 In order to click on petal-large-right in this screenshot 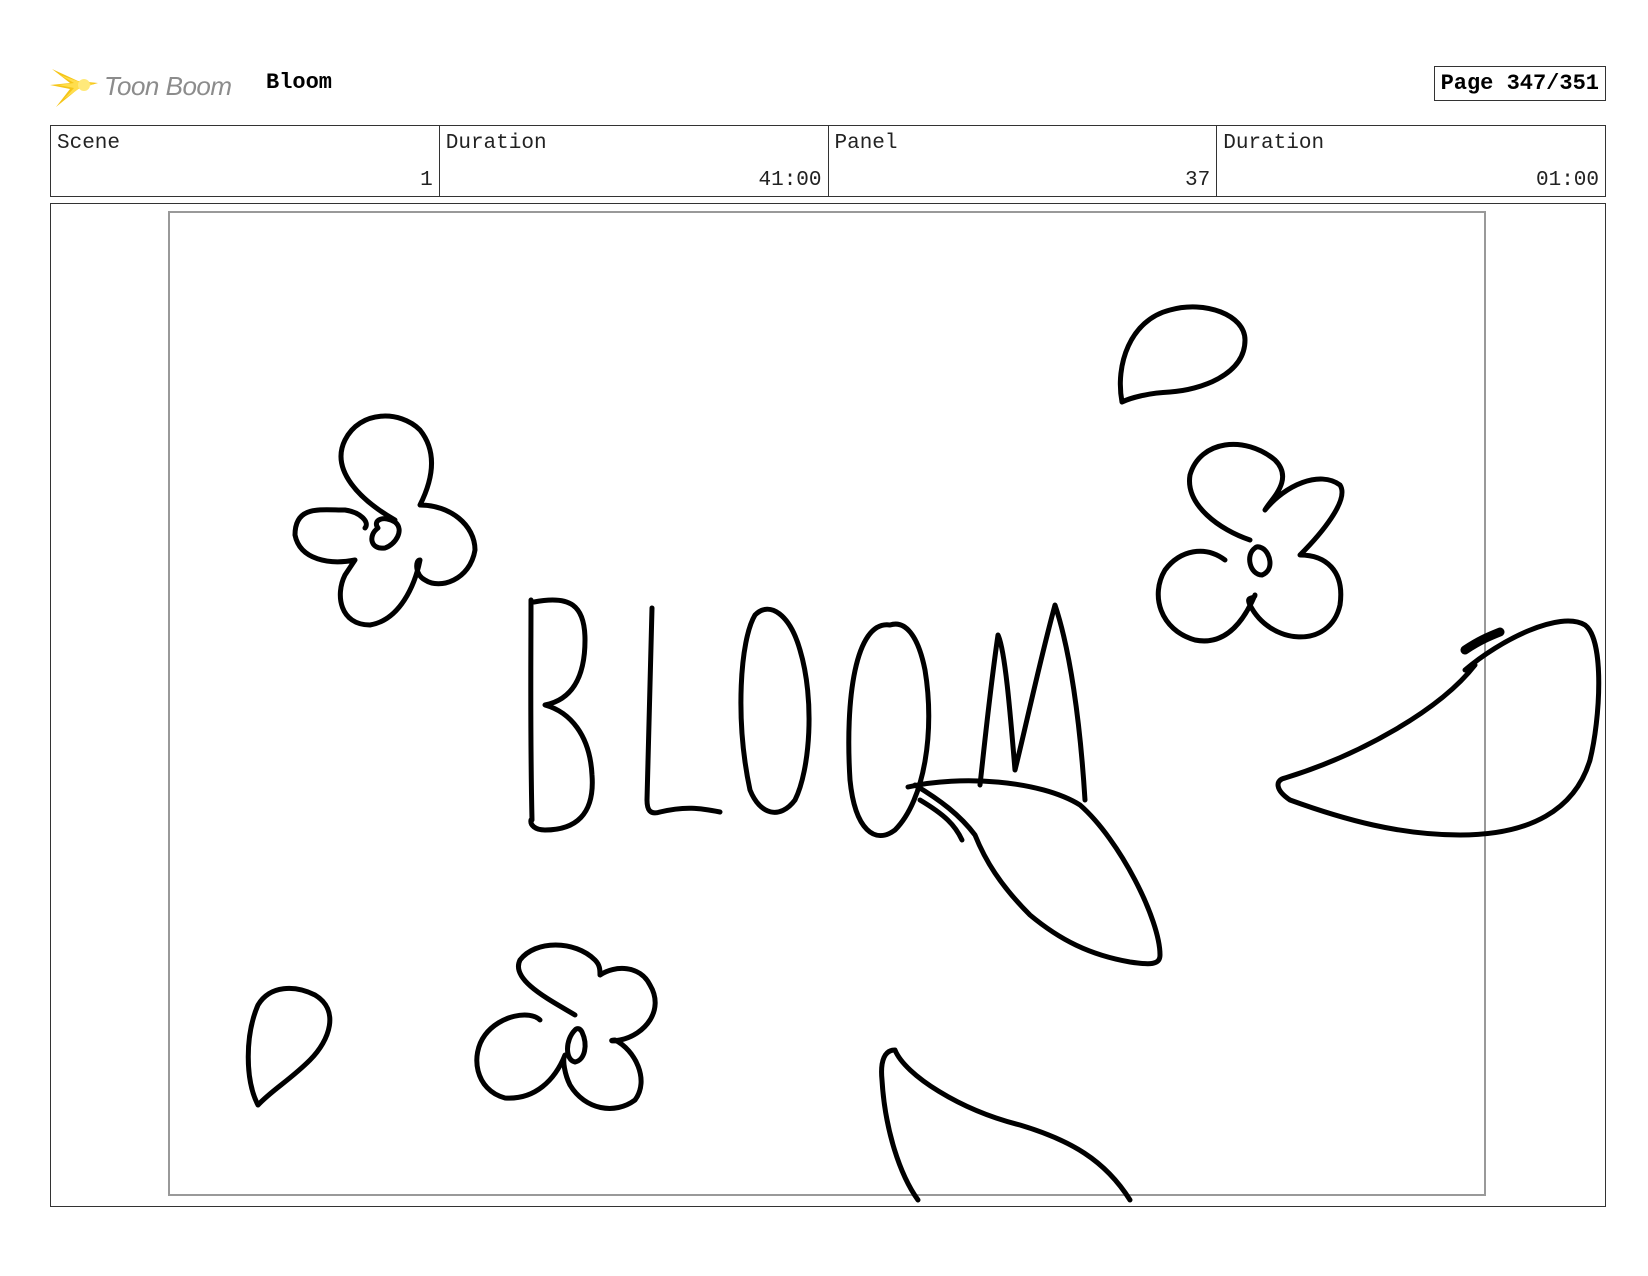, I will do `click(1438, 728)`.